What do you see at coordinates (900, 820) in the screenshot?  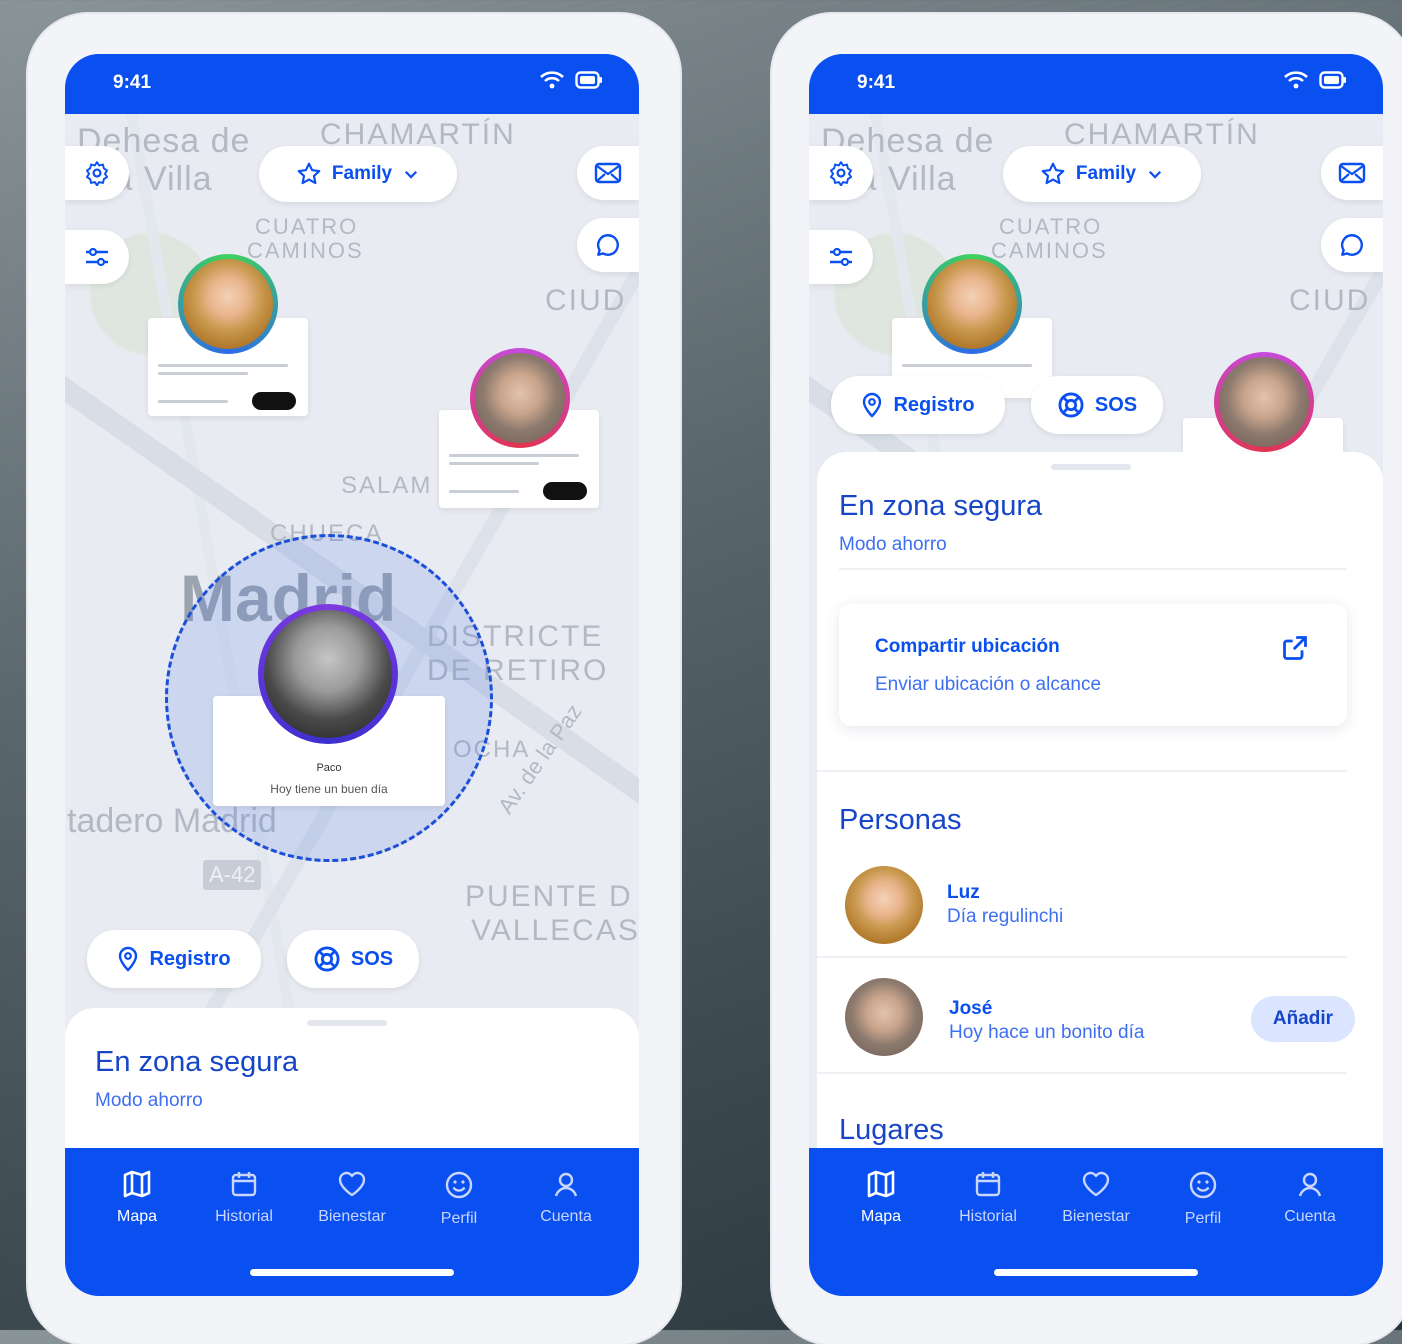 I see `people-header: Personas` at bounding box center [900, 820].